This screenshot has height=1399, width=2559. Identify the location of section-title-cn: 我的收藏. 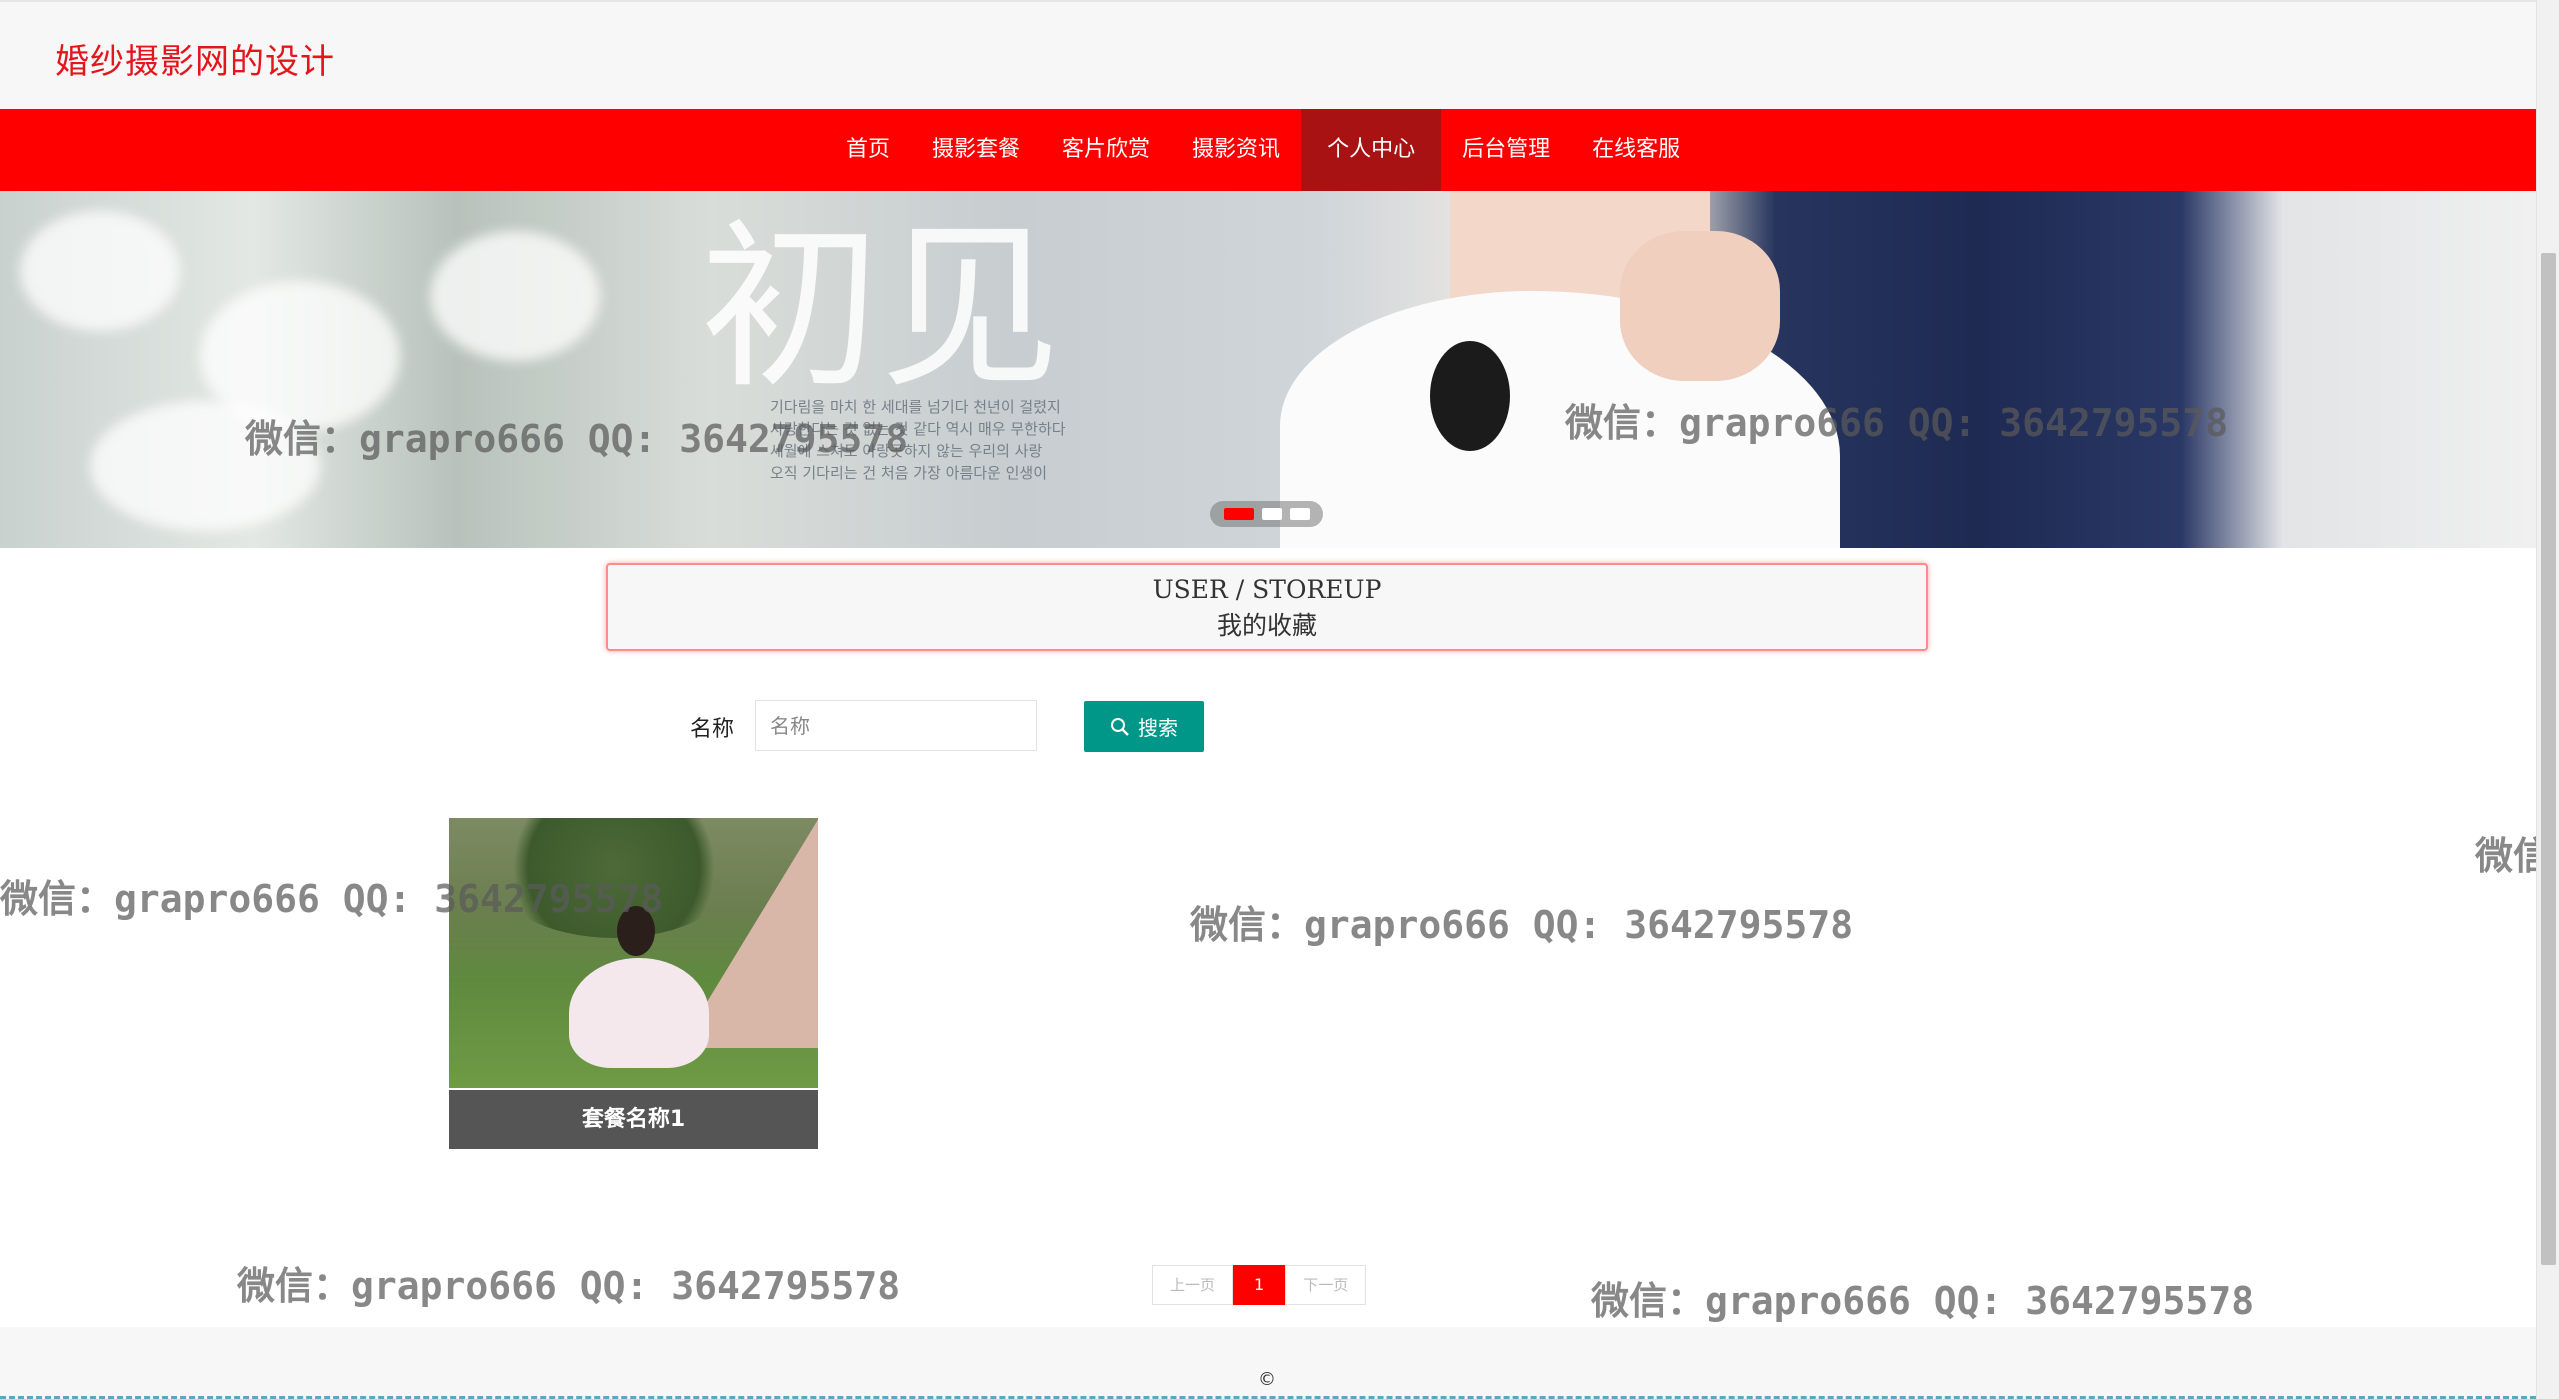
(1266, 625).